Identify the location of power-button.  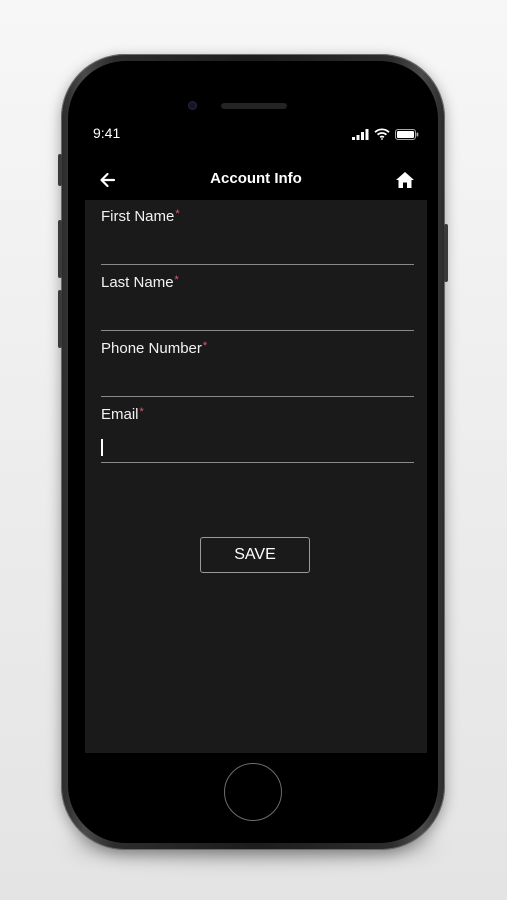
(446, 253).